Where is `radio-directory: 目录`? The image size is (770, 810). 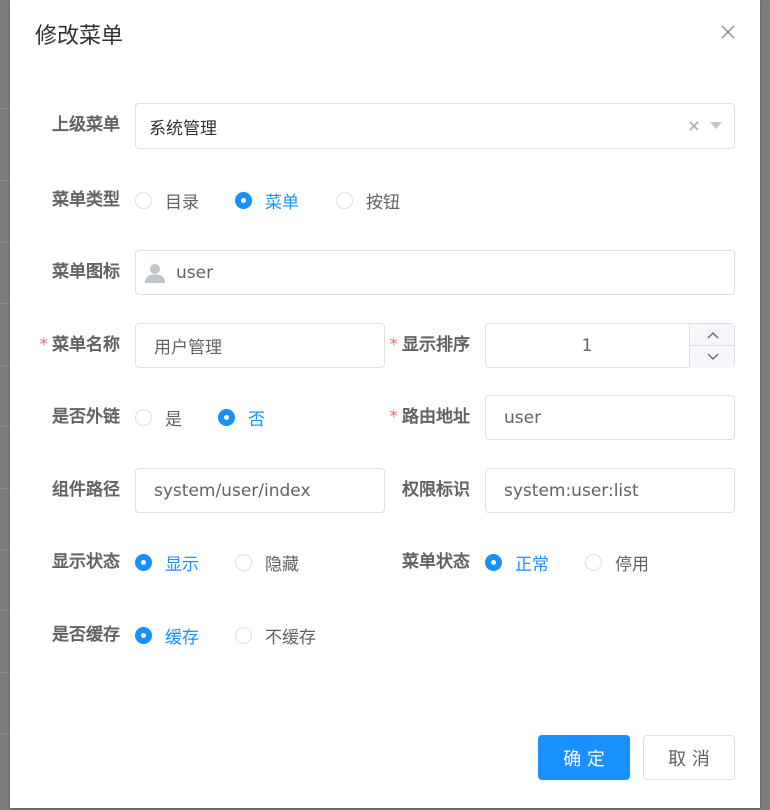 radio-directory: 目录 is located at coordinates (167, 200).